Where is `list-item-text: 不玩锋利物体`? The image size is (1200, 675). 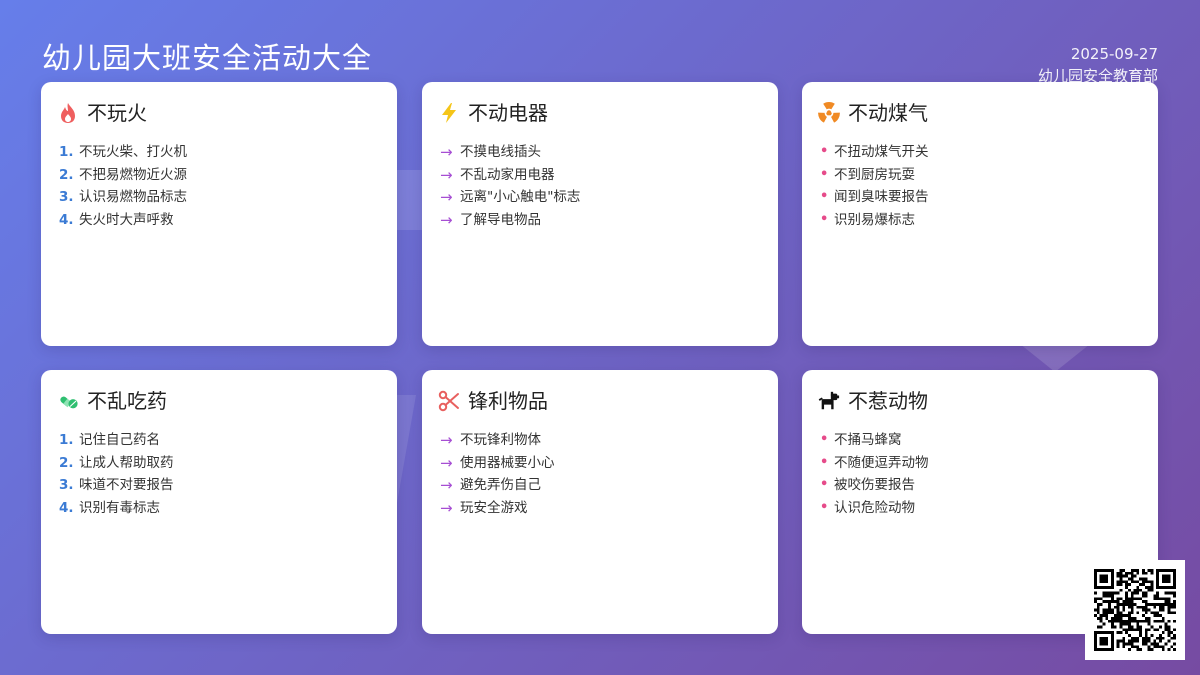 list-item-text: 不玩锋利物体 is located at coordinates (500, 440).